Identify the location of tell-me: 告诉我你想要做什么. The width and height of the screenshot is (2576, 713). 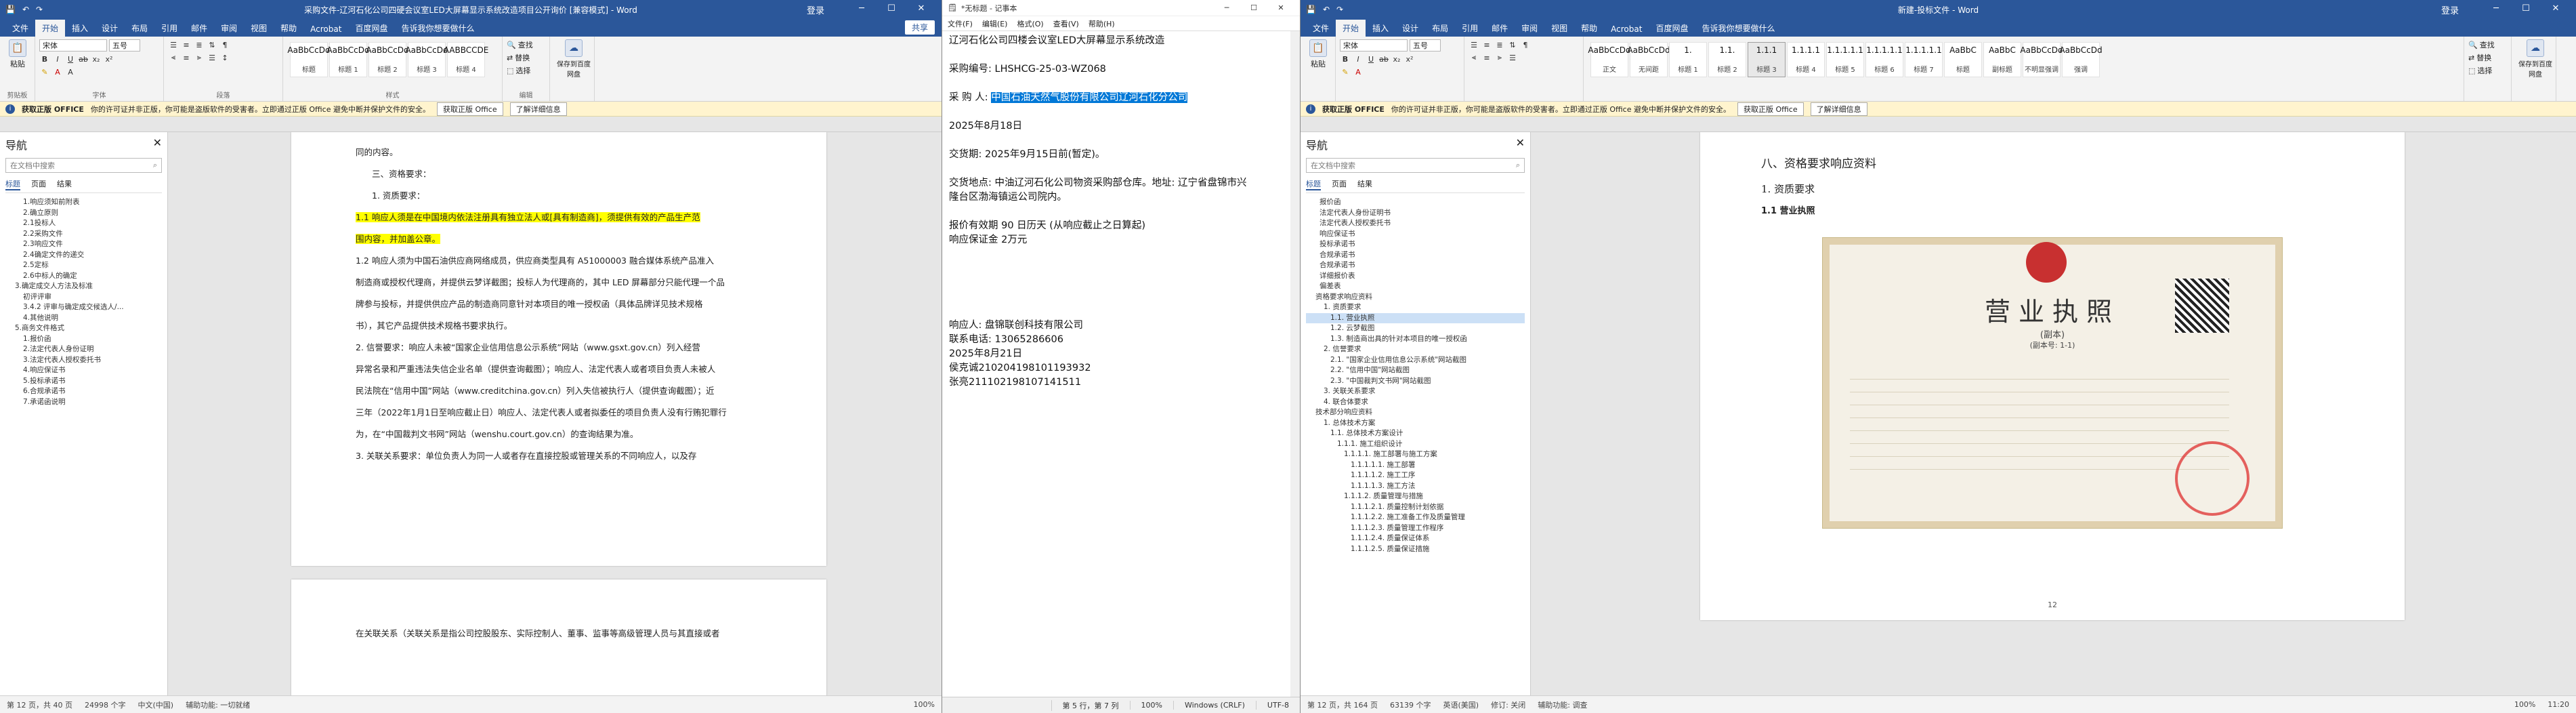
(437, 29).